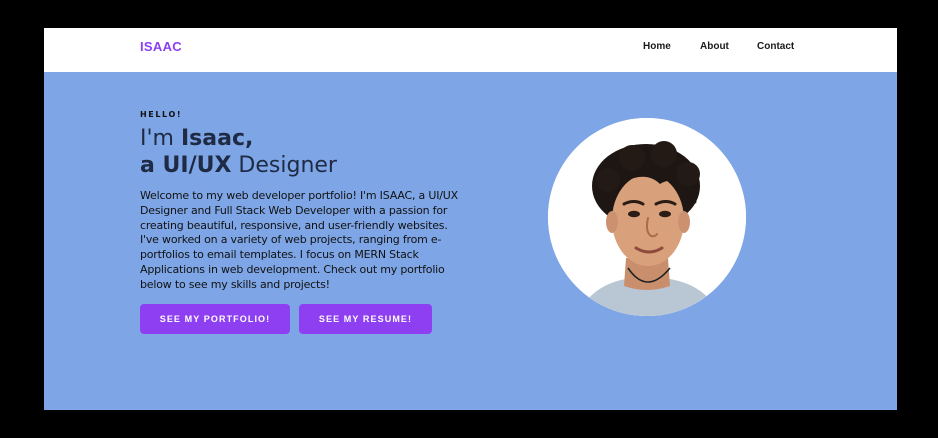  Describe the element at coordinates (775, 47) in the screenshot. I see `nav-link-contact: Contact` at that location.